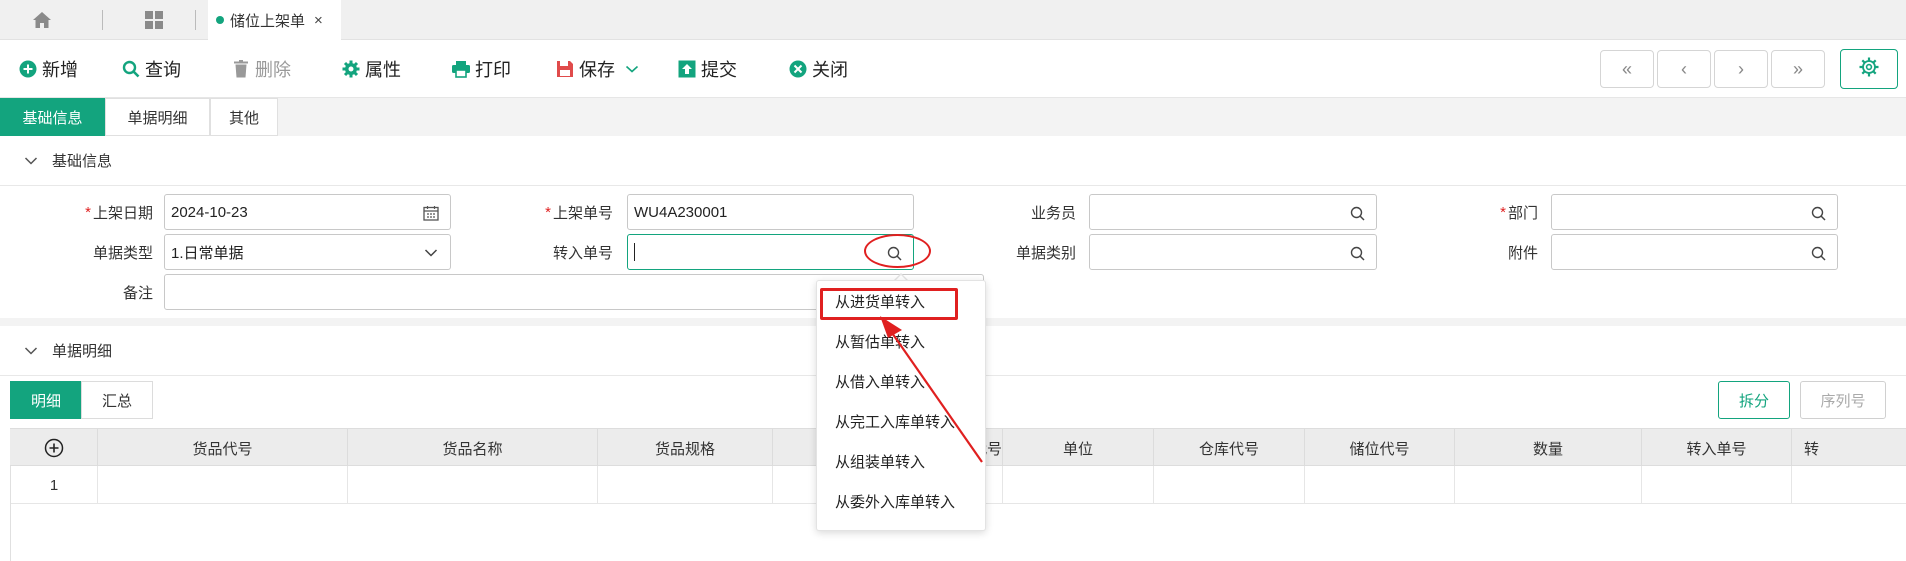 The width and height of the screenshot is (1906, 561). What do you see at coordinates (685, 448) in the screenshot?
I see `col-header: 货品规格` at bounding box center [685, 448].